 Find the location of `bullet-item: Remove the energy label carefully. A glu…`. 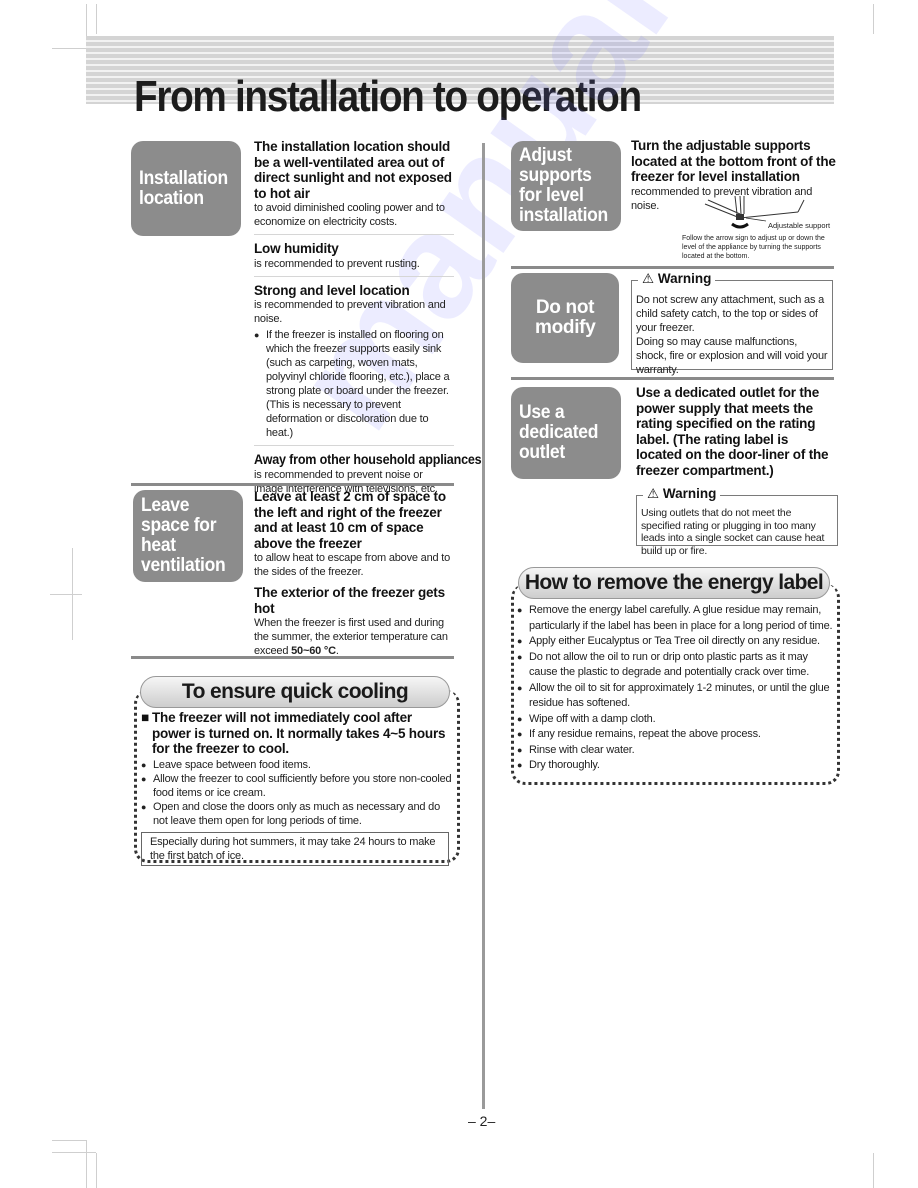

bullet-item: Remove the energy label carefully. A glu… is located at coordinates (675, 618).